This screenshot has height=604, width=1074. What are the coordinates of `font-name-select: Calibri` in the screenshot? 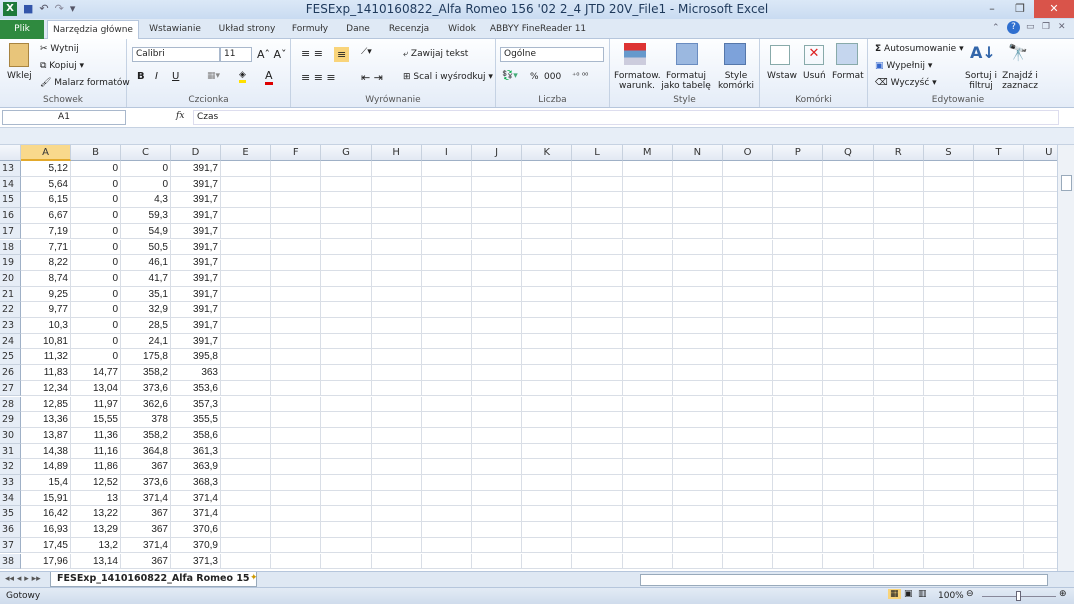 It's located at (176, 54).